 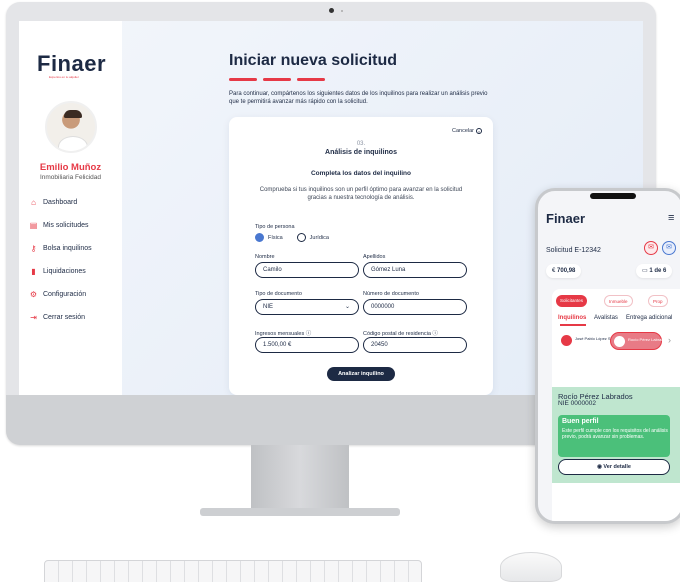 I want to click on step-title: Análisis de inquilinos, so click(x=361, y=152).